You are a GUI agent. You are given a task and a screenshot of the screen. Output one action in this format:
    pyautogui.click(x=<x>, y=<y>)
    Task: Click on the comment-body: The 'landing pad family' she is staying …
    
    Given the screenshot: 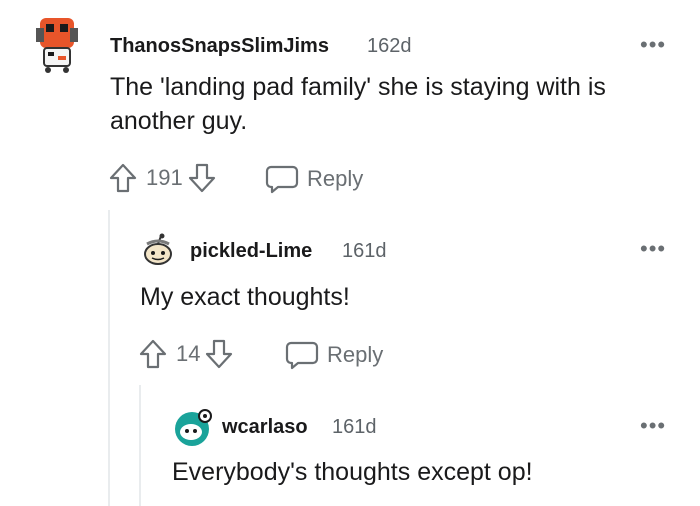 What is the action you would take?
    pyautogui.click(x=358, y=104)
    